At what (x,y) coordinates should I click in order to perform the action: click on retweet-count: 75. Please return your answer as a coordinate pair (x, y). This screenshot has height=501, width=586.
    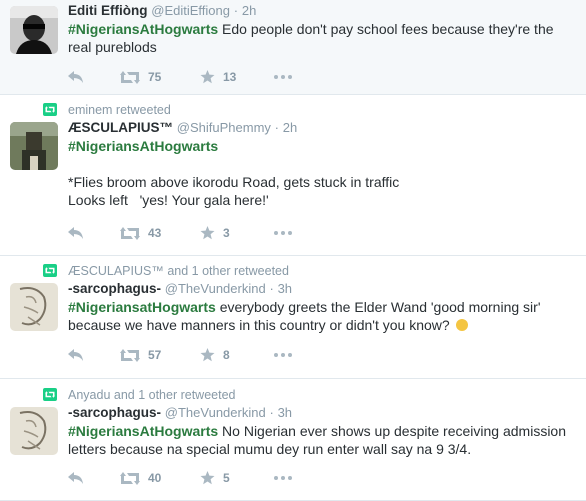
    Looking at the image, I should click on (155, 77).